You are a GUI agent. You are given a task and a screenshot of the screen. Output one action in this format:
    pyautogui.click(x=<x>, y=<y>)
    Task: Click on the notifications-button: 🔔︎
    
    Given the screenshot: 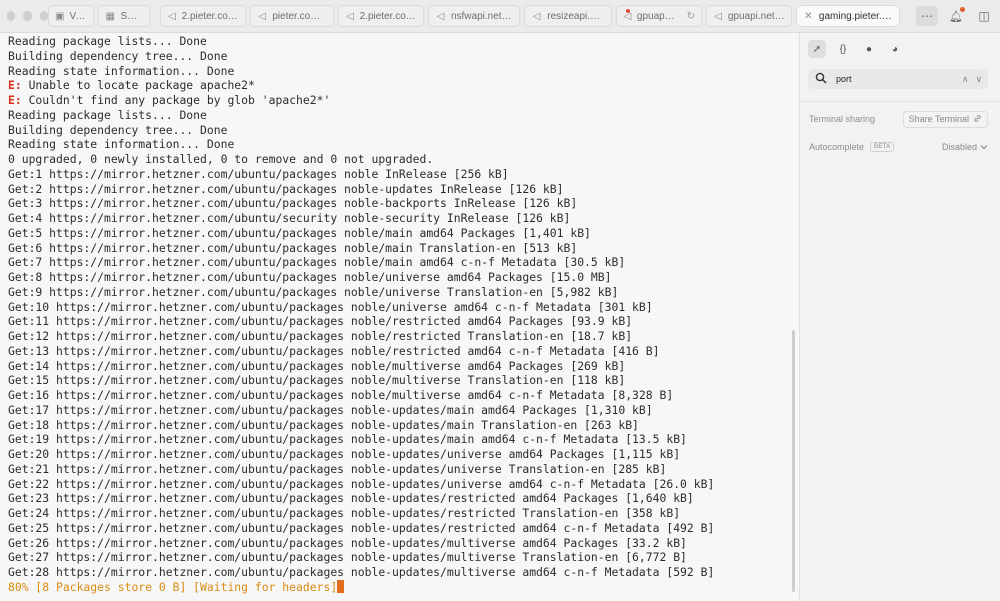 What is the action you would take?
    pyautogui.click(x=956, y=16)
    